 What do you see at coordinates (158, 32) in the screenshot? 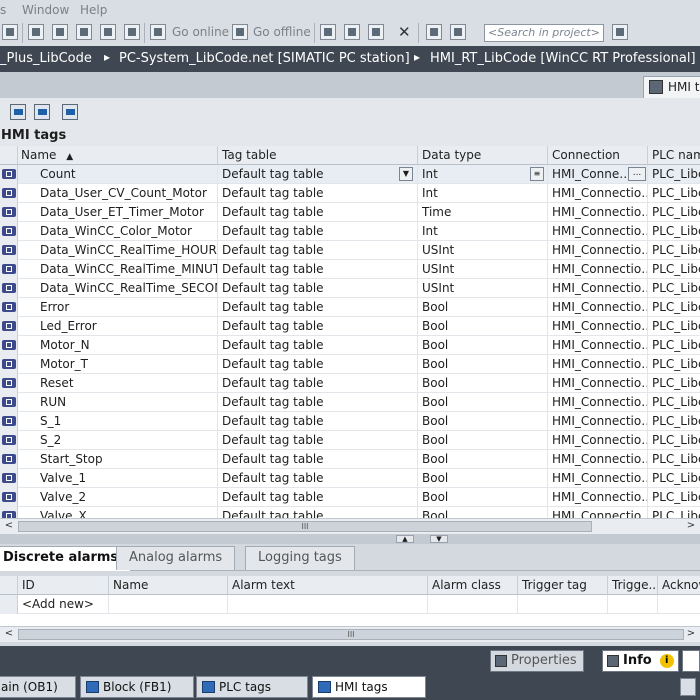
I see `go-online-icon` at bounding box center [158, 32].